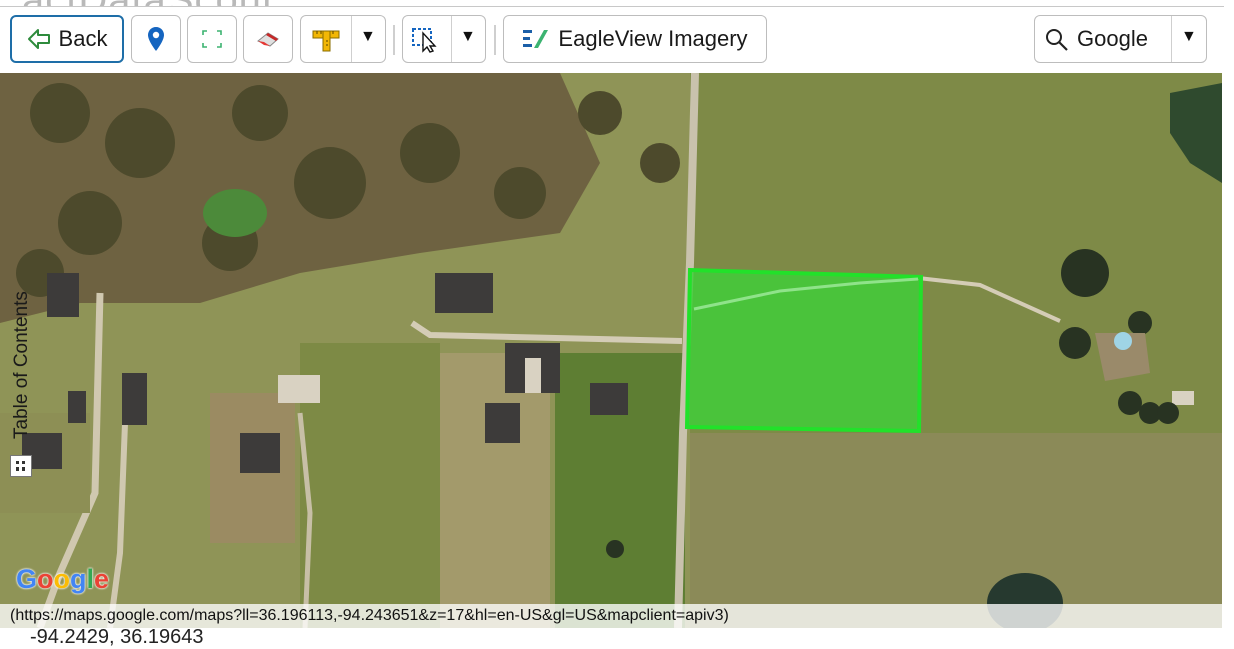  I want to click on eagleview-imagery-button: EagleView Imagery, so click(635, 39).